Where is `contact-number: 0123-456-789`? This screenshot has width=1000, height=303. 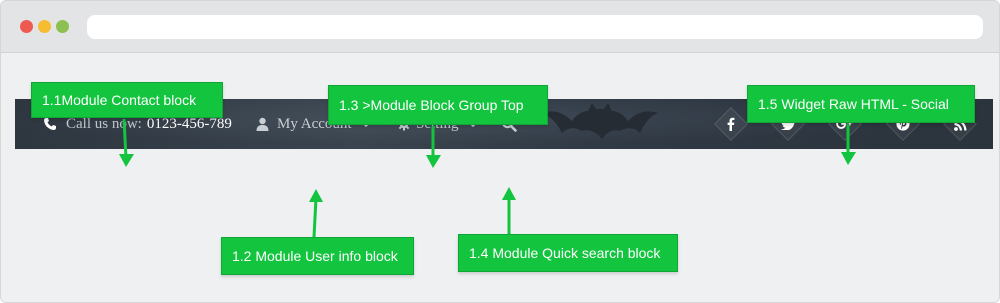 contact-number: 0123-456-789 is located at coordinates (189, 124).